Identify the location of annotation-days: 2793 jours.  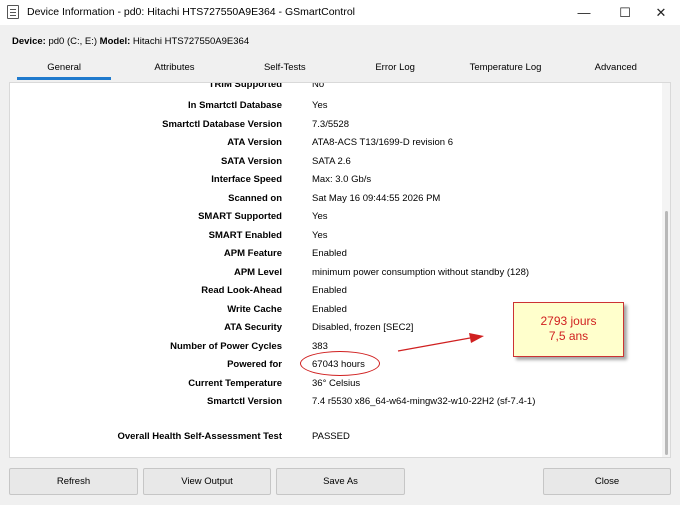
(568, 321).